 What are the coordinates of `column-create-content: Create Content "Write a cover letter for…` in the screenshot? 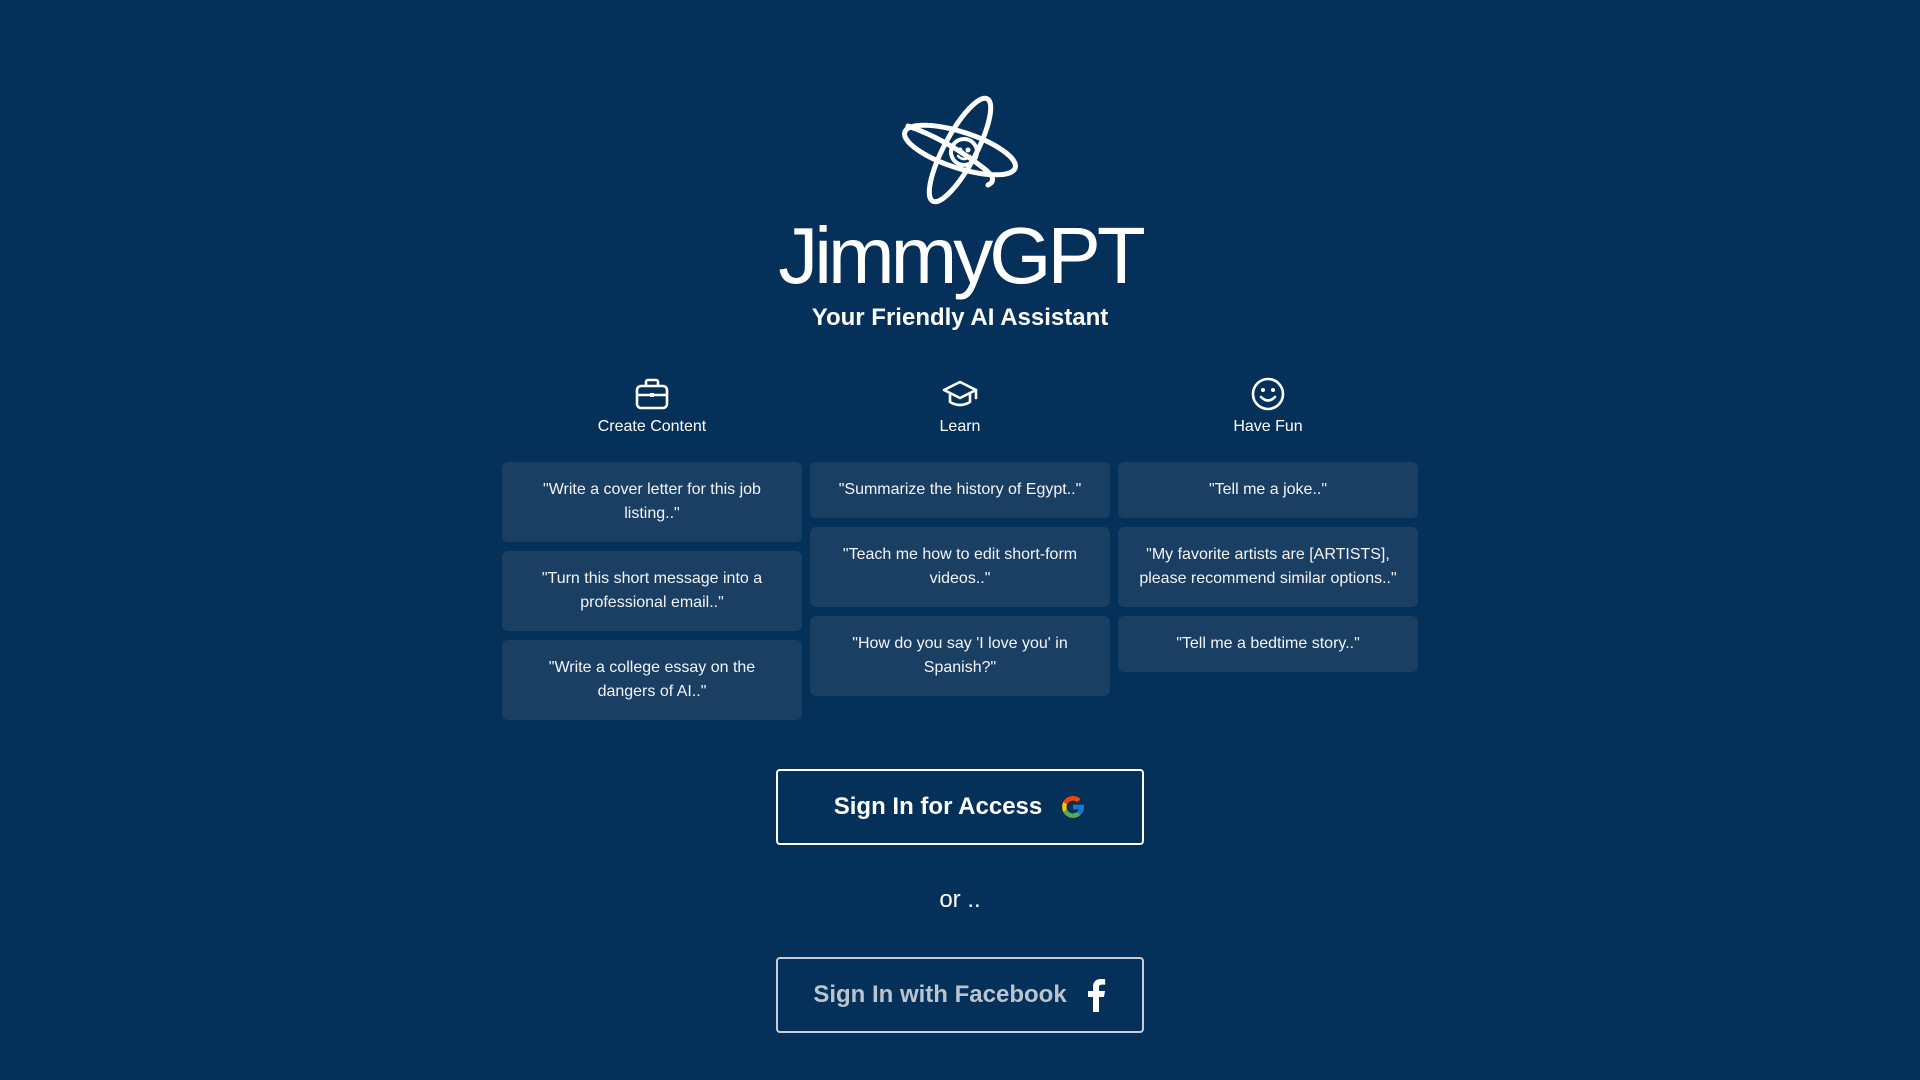 It's located at (652, 552).